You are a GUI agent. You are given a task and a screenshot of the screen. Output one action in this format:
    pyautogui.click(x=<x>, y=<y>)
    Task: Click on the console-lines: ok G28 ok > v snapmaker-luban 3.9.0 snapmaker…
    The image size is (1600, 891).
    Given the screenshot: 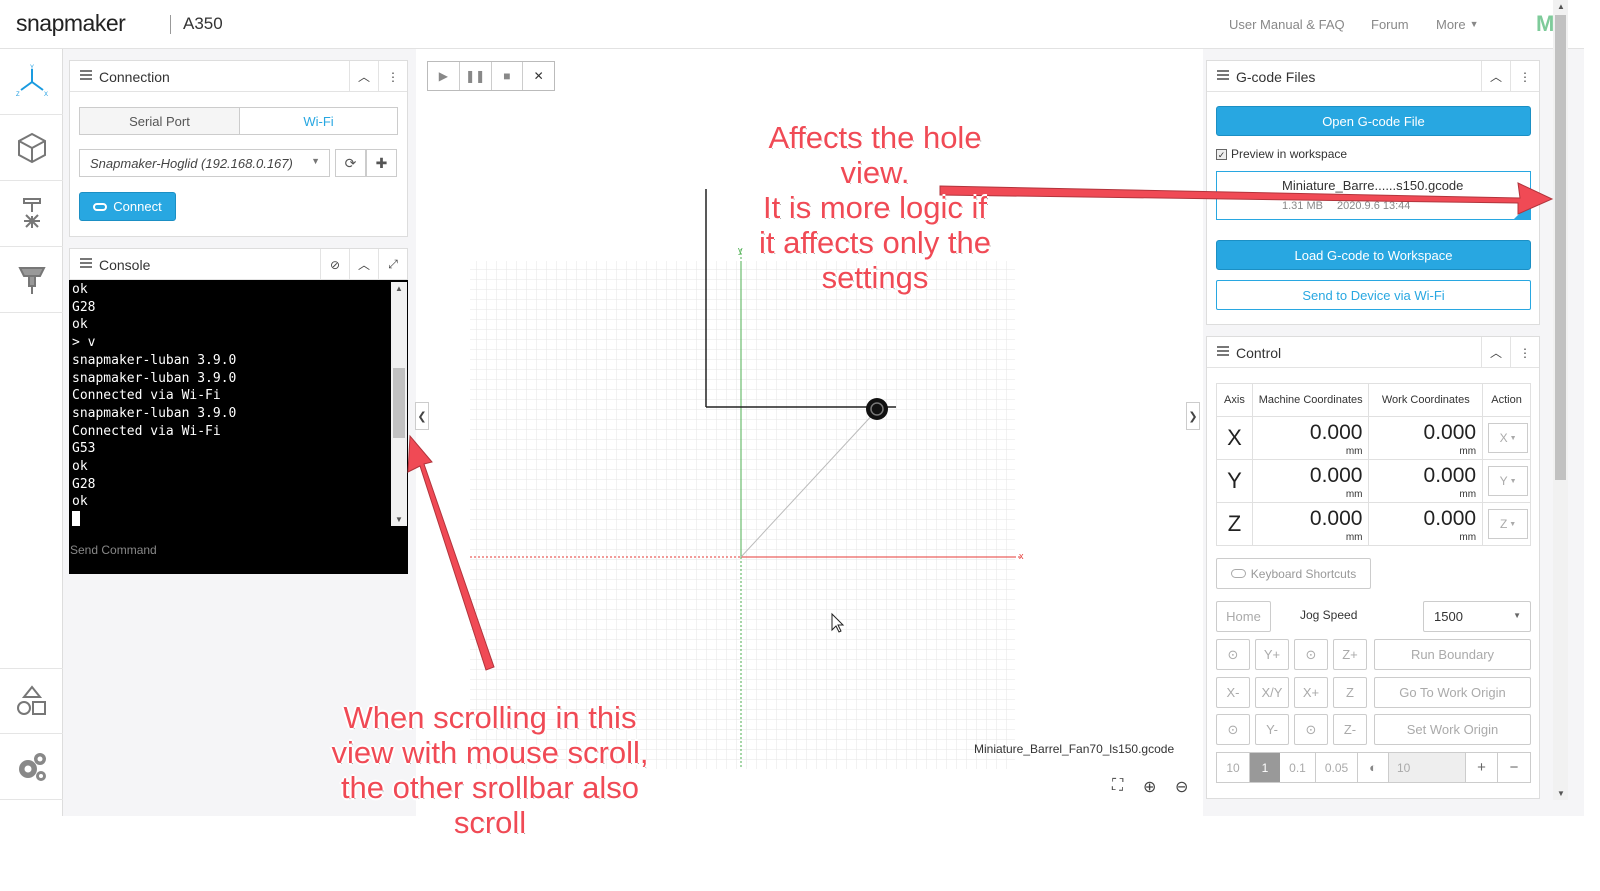 What is the action you would take?
    pyautogui.click(x=154, y=405)
    